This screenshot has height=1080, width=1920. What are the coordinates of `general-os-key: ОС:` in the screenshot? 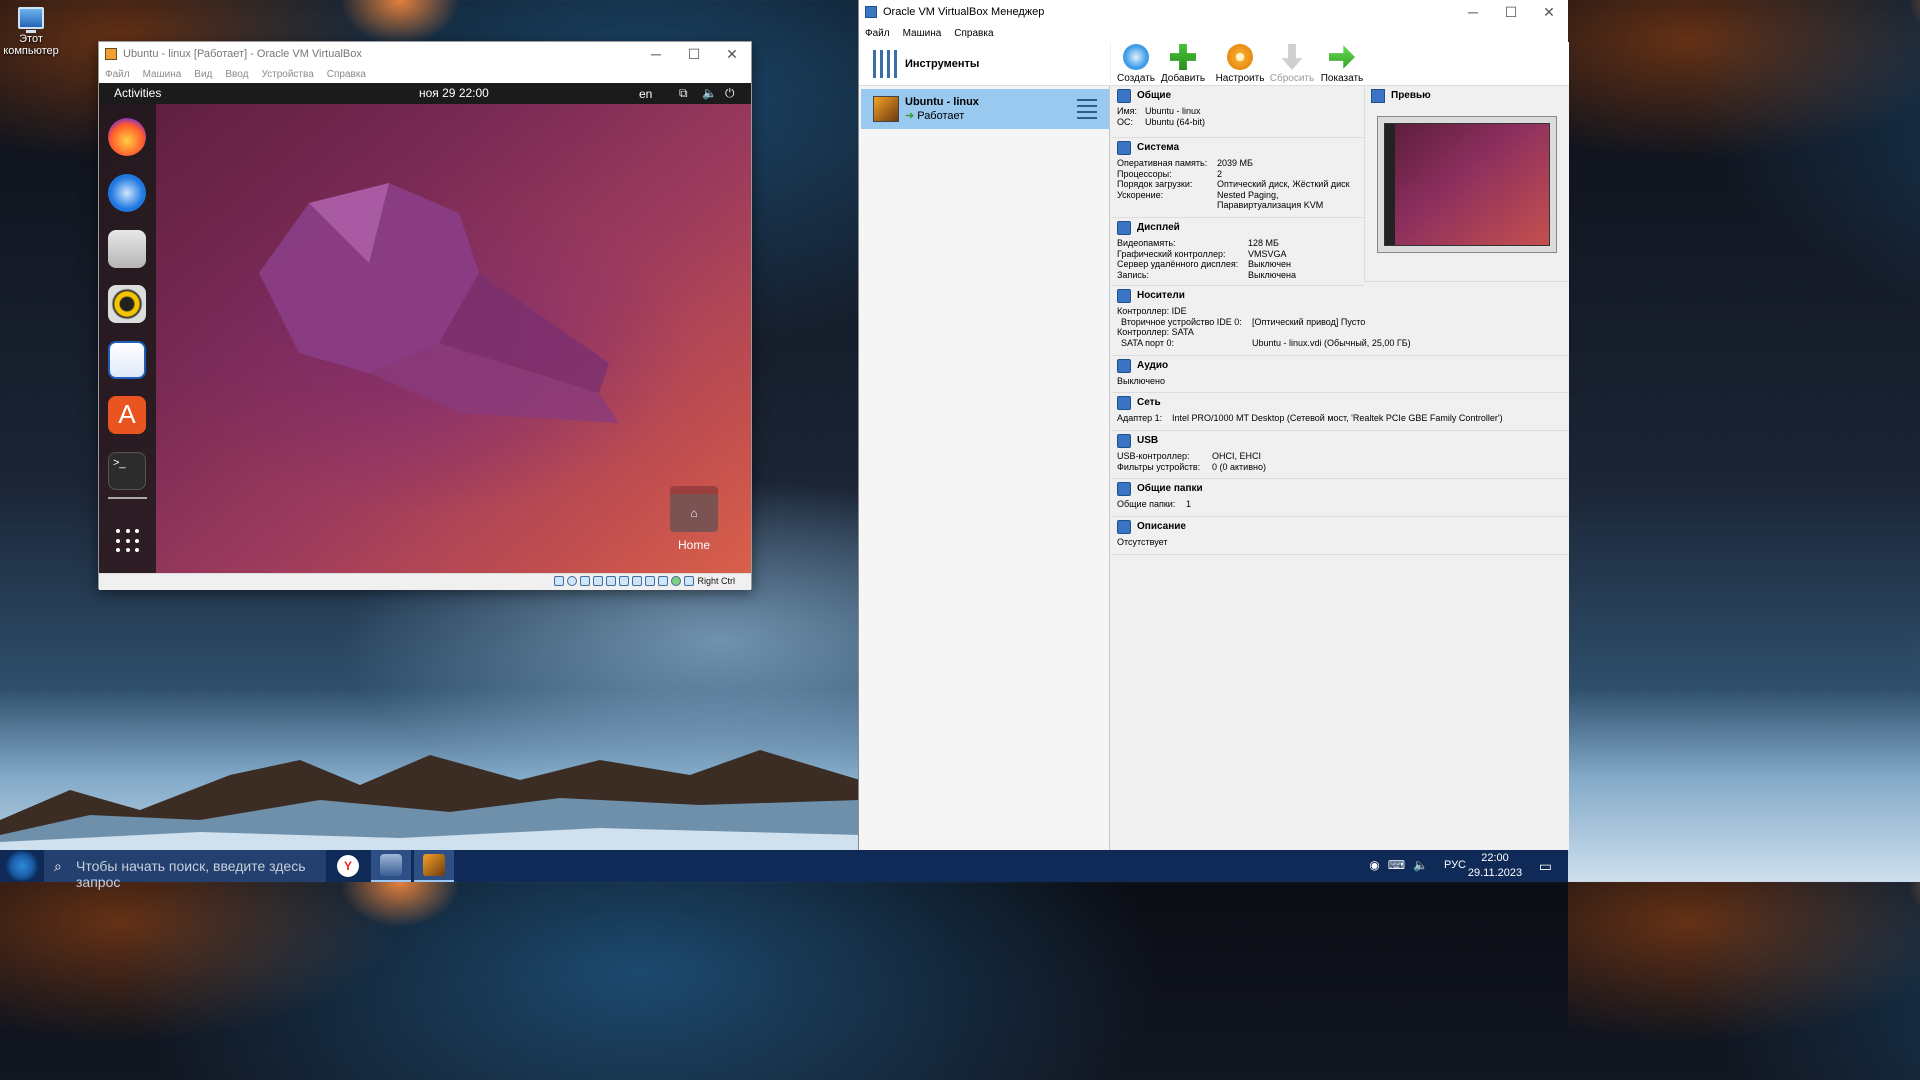 It's located at (1125, 121).